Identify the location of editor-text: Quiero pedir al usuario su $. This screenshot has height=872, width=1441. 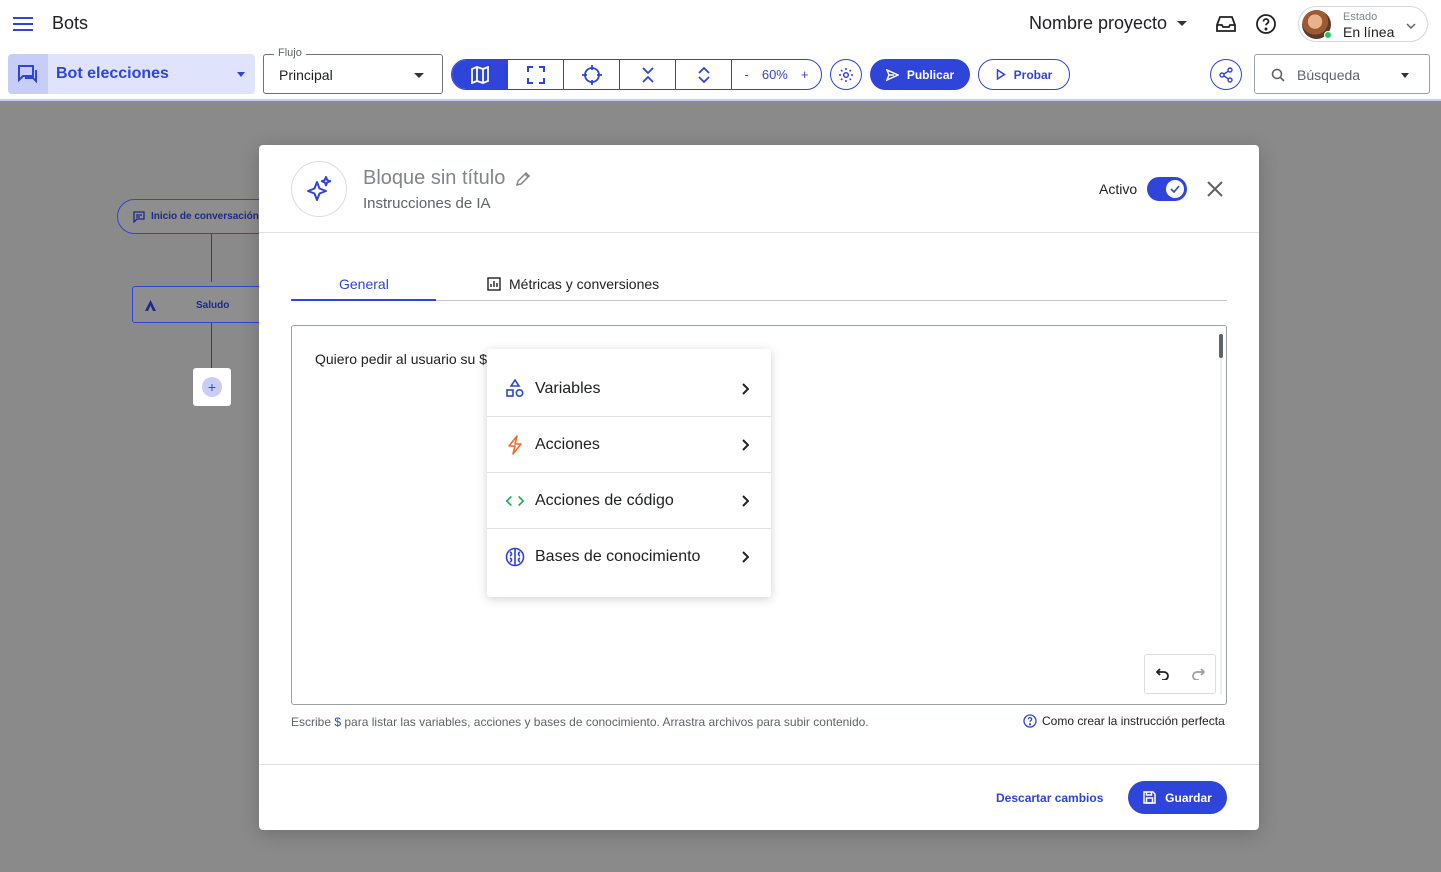
(401, 359).